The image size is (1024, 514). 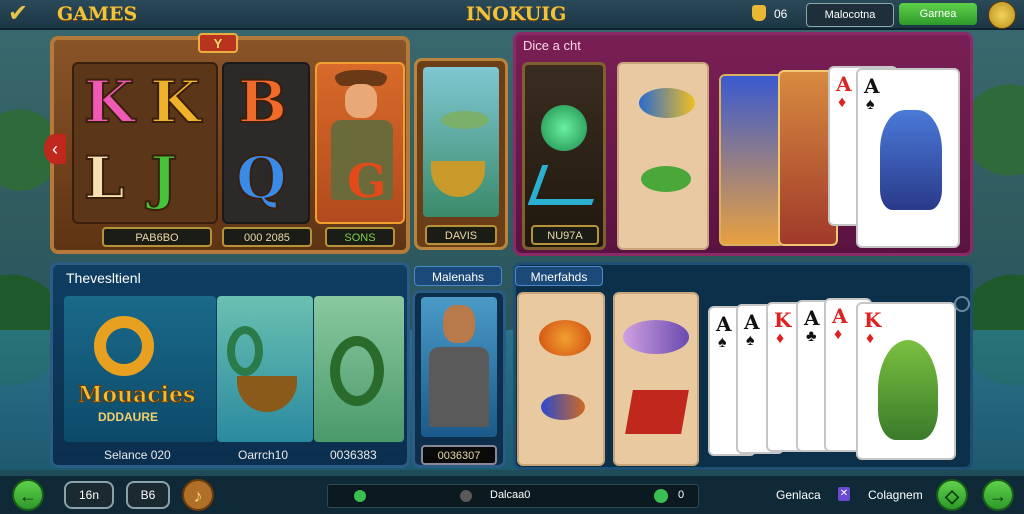 What do you see at coordinates (198, 495) in the screenshot?
I see `gold-coin-button: ♪` at bounding box center [198, 495].